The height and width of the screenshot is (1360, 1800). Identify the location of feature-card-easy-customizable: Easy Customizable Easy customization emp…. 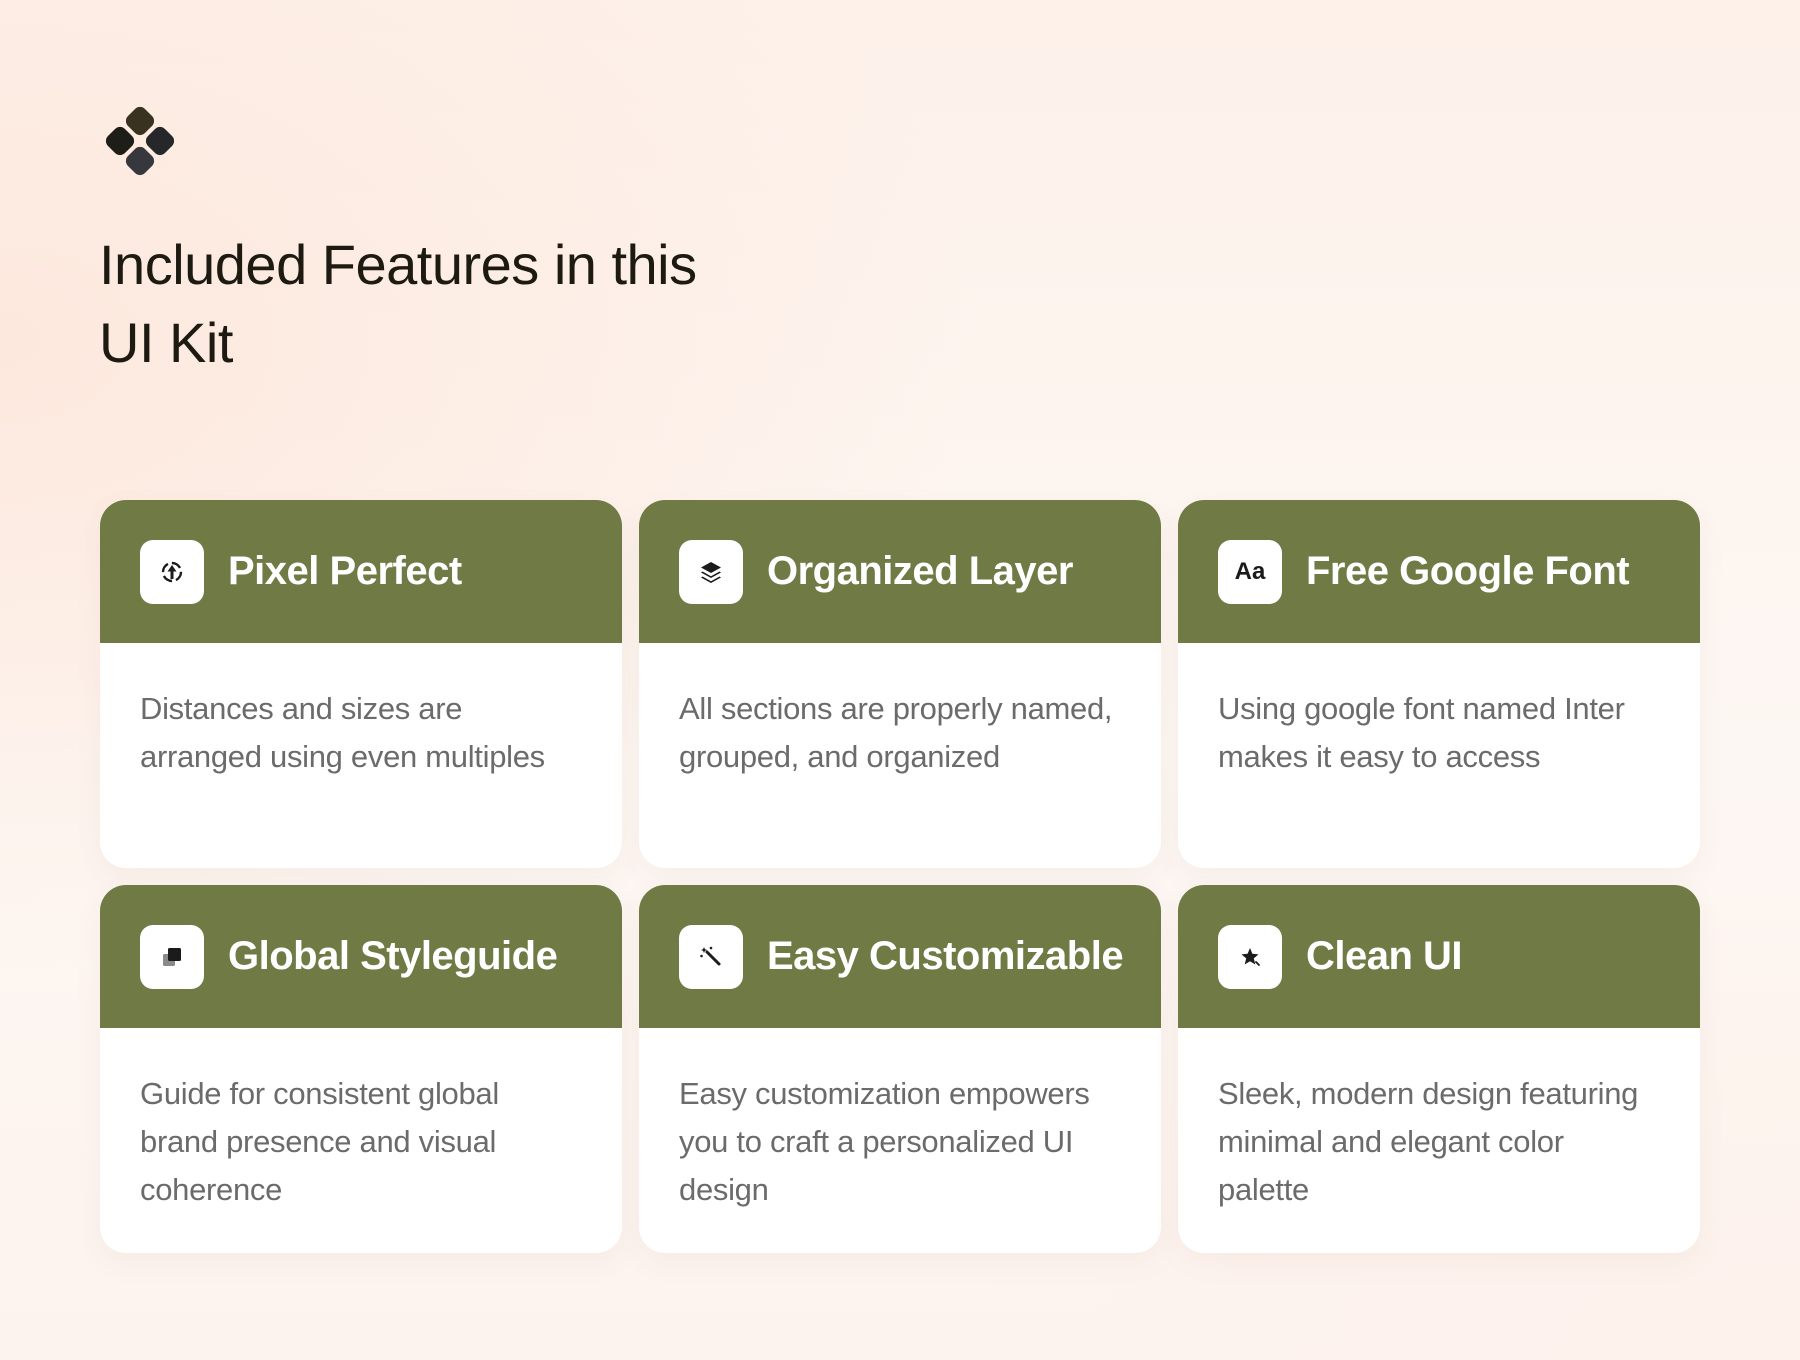
(900, 1069).